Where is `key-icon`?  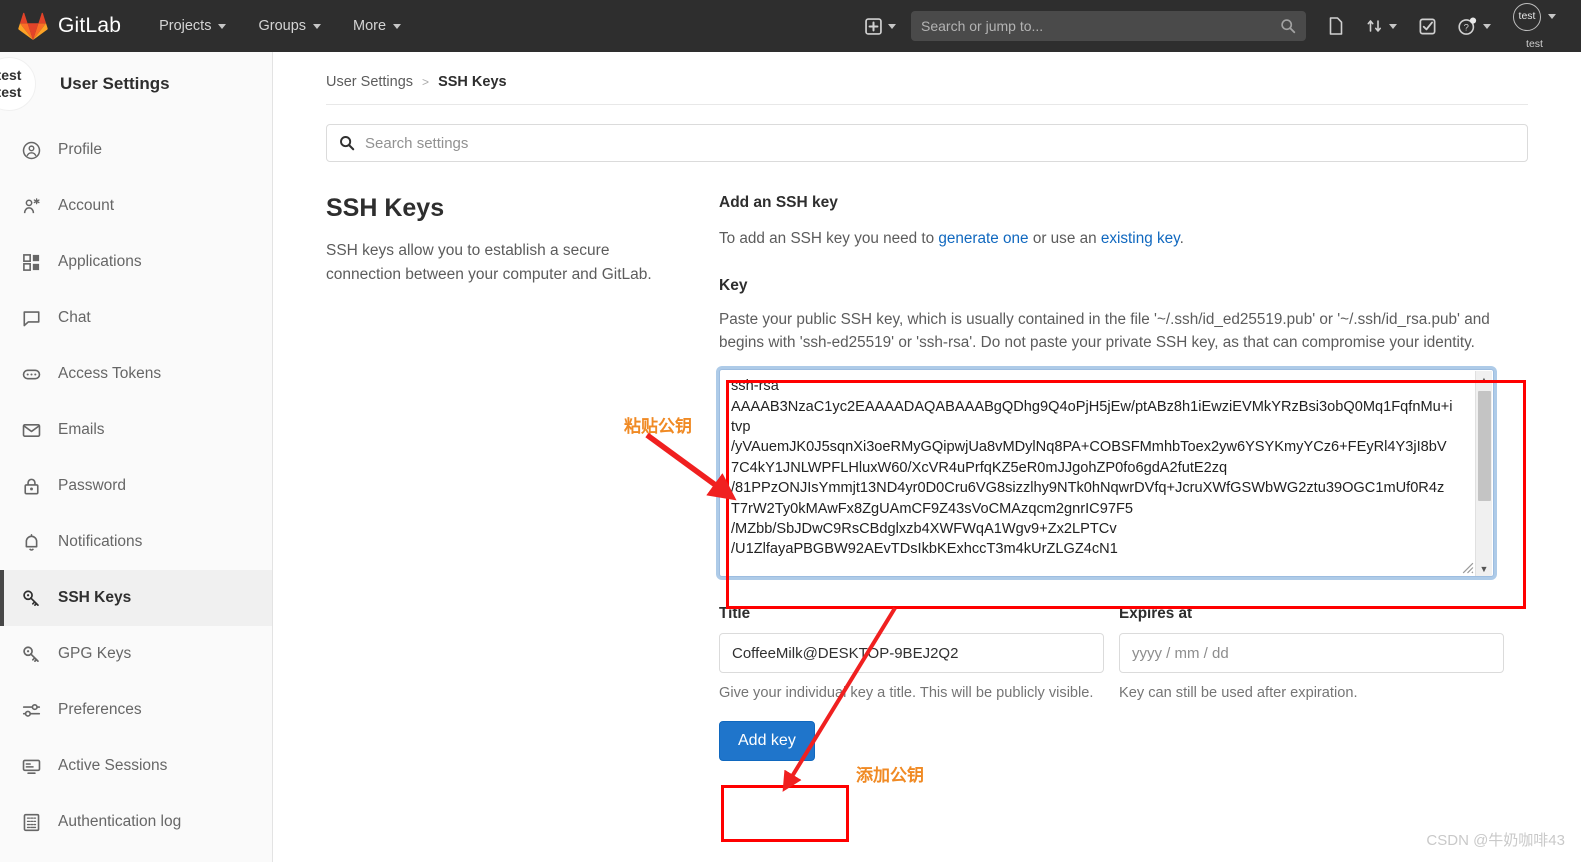
key-icon is located at coordinates (31, 597).